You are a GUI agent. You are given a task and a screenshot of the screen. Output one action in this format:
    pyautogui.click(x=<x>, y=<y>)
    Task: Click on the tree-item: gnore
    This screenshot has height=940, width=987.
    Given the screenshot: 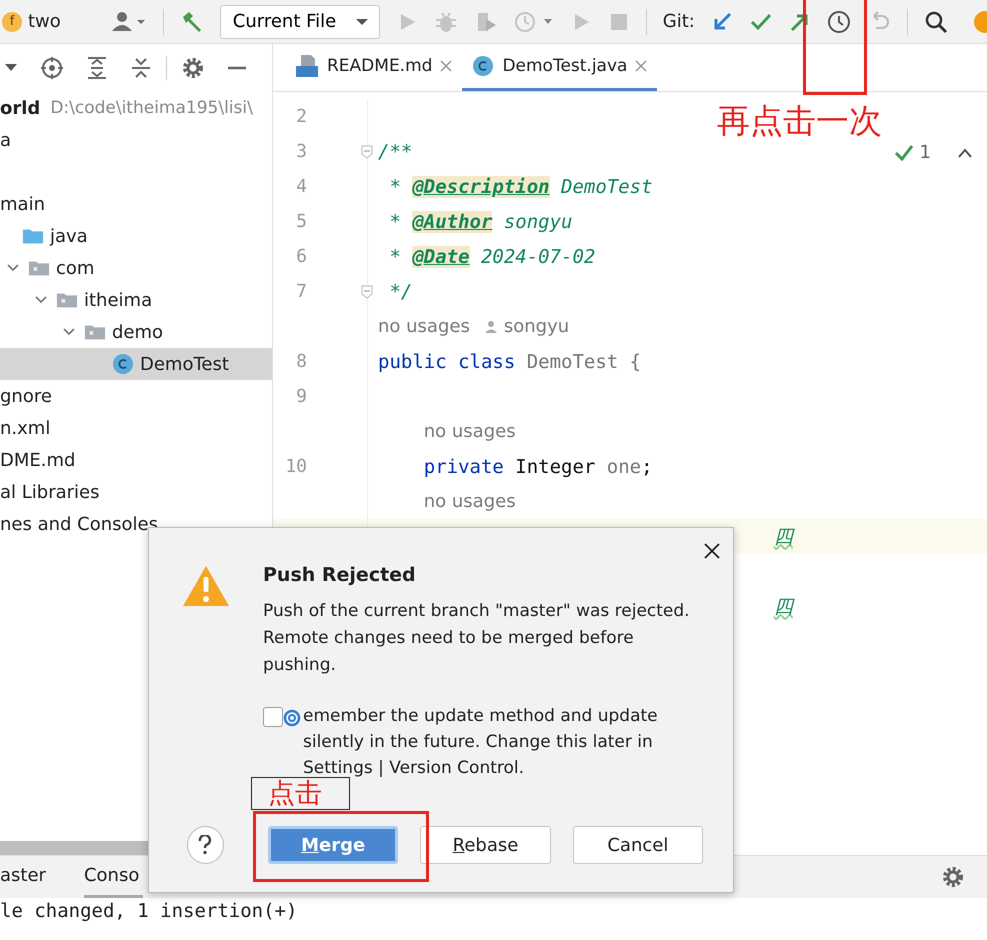 What is the action you would take?
    pyautogui.click(x=136, y=396)
    